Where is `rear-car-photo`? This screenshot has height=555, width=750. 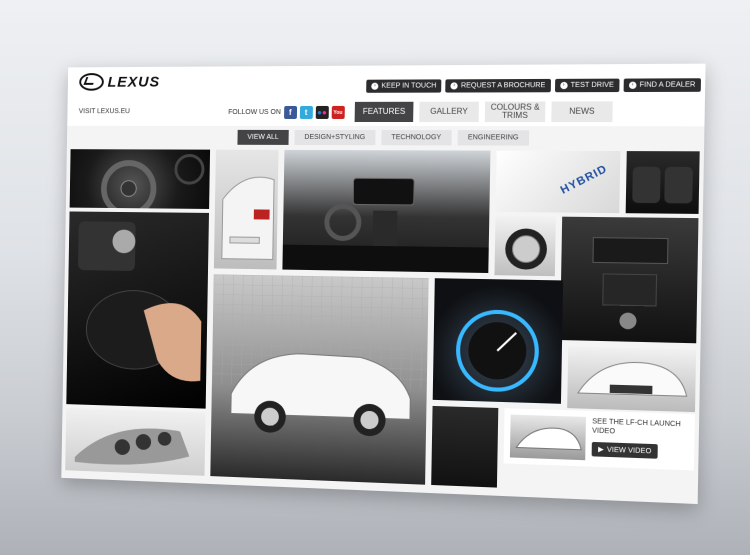
rear-car-photo is located at coordinates (246, 209).